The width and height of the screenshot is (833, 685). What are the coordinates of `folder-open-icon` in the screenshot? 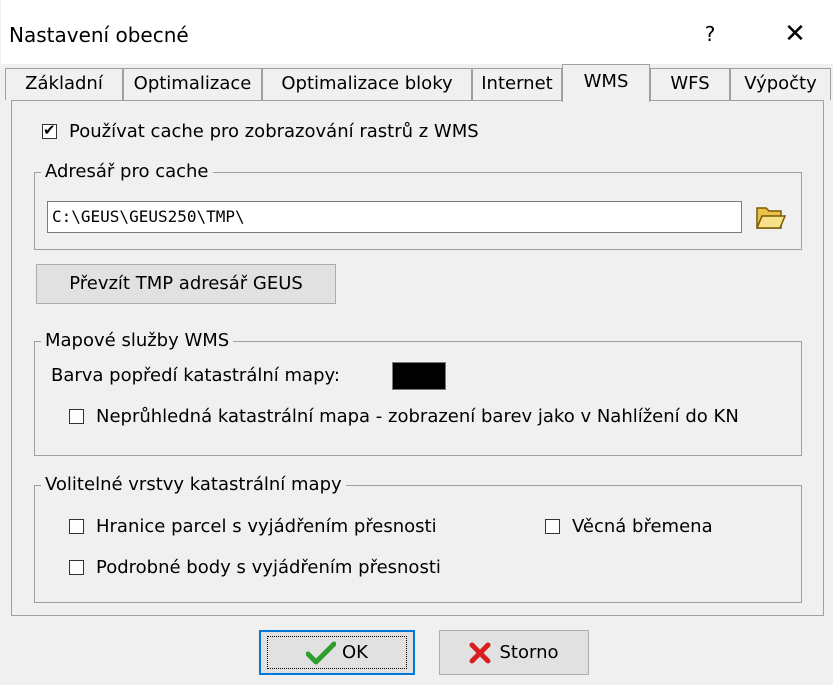 It's located at (770, 216).